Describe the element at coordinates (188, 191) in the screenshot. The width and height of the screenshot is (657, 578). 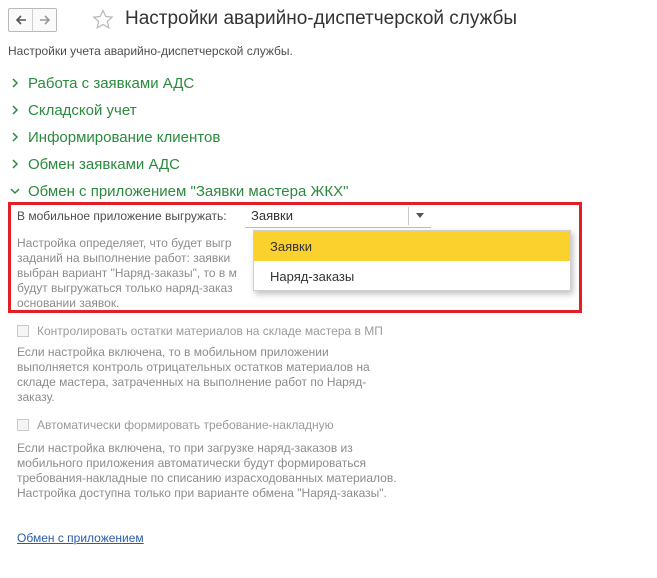
I see `group-label: Обмен с приложением "Заявки мастера ЖКХ"` at that location.